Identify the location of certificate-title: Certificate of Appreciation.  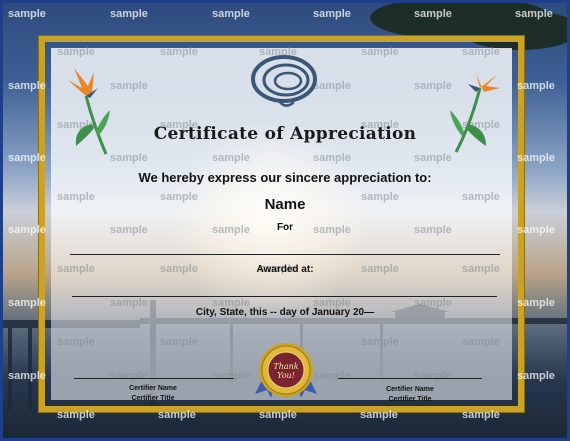
(285, 134).